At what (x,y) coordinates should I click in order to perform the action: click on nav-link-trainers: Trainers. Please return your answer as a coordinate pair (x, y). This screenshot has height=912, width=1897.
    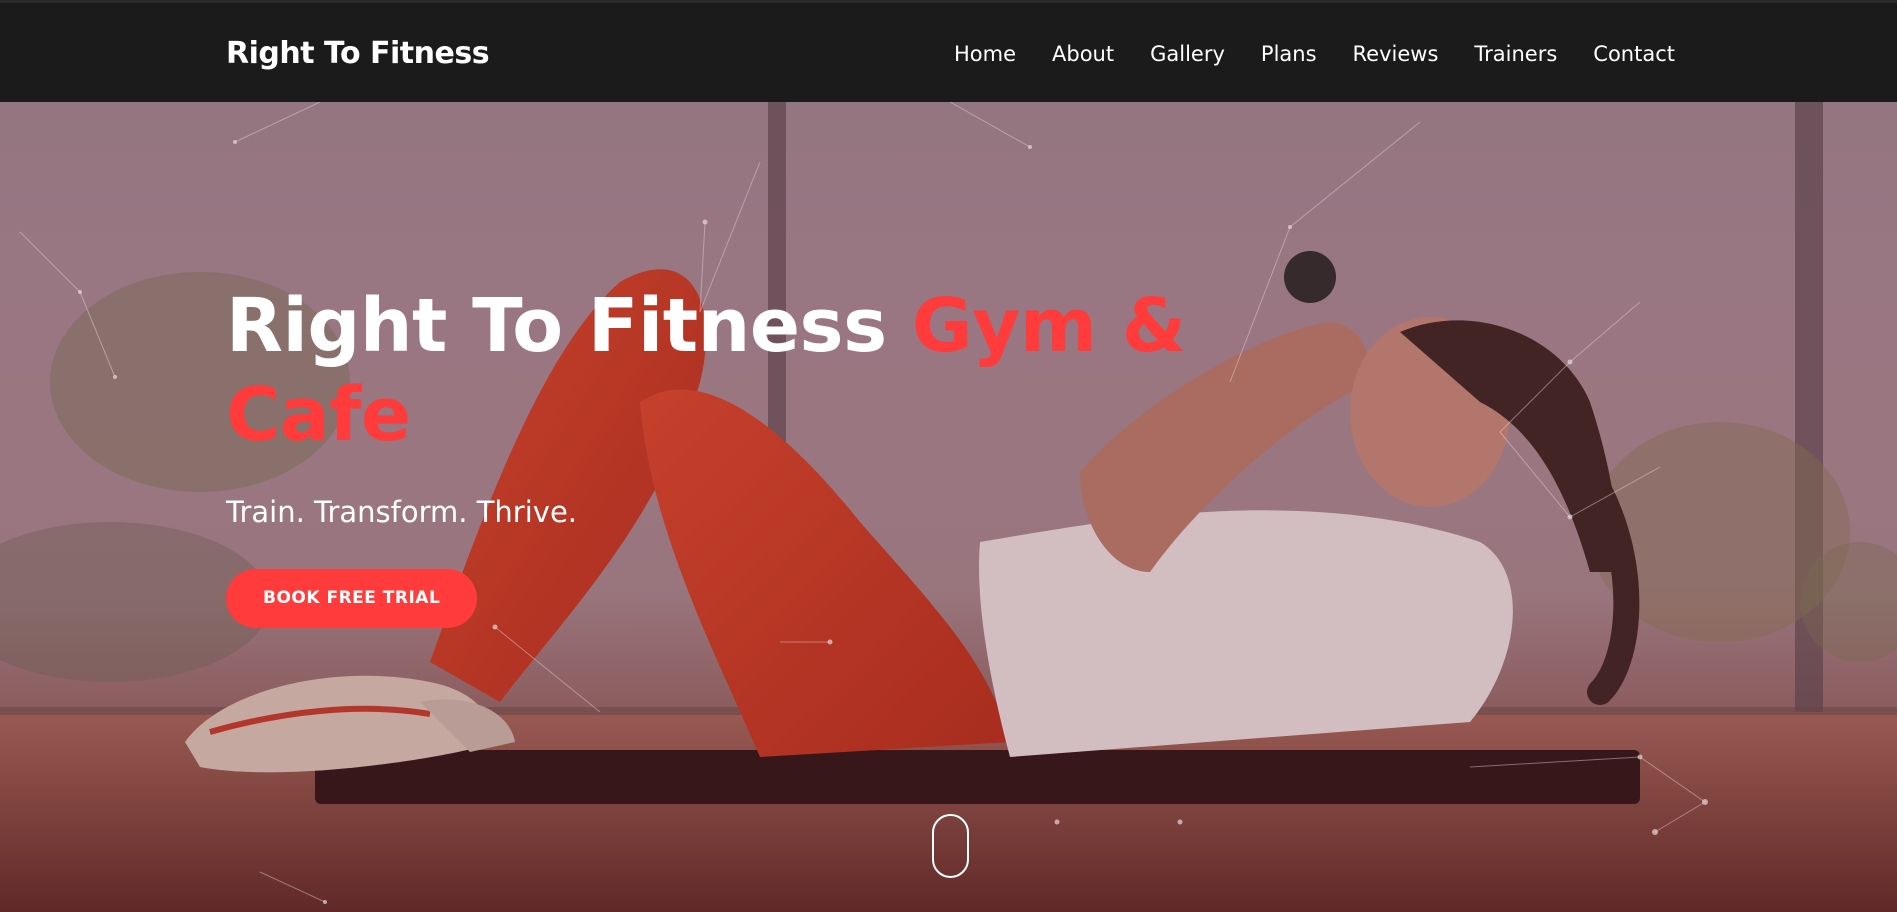
    Looking at the image, I should click on (1515, 54).